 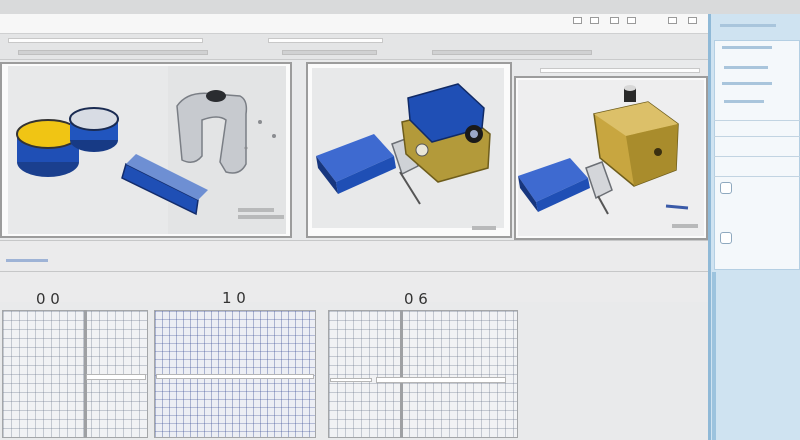 I want to click on viewport-center, so click(x=409, y=150).